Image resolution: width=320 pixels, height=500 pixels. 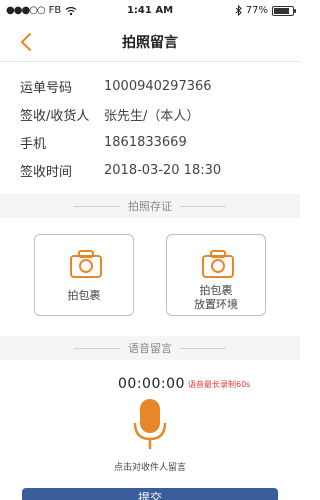 I want to click on photo-card-environment: 拍包裹 放置环境, so click(x=216, y=275).